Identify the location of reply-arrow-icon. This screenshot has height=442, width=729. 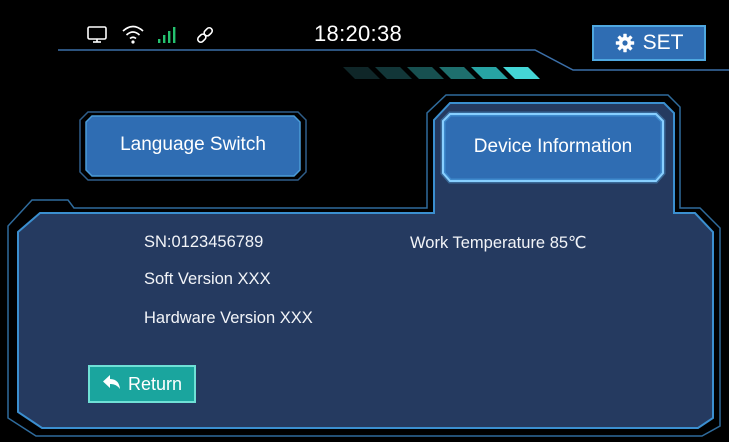
(112, 384).